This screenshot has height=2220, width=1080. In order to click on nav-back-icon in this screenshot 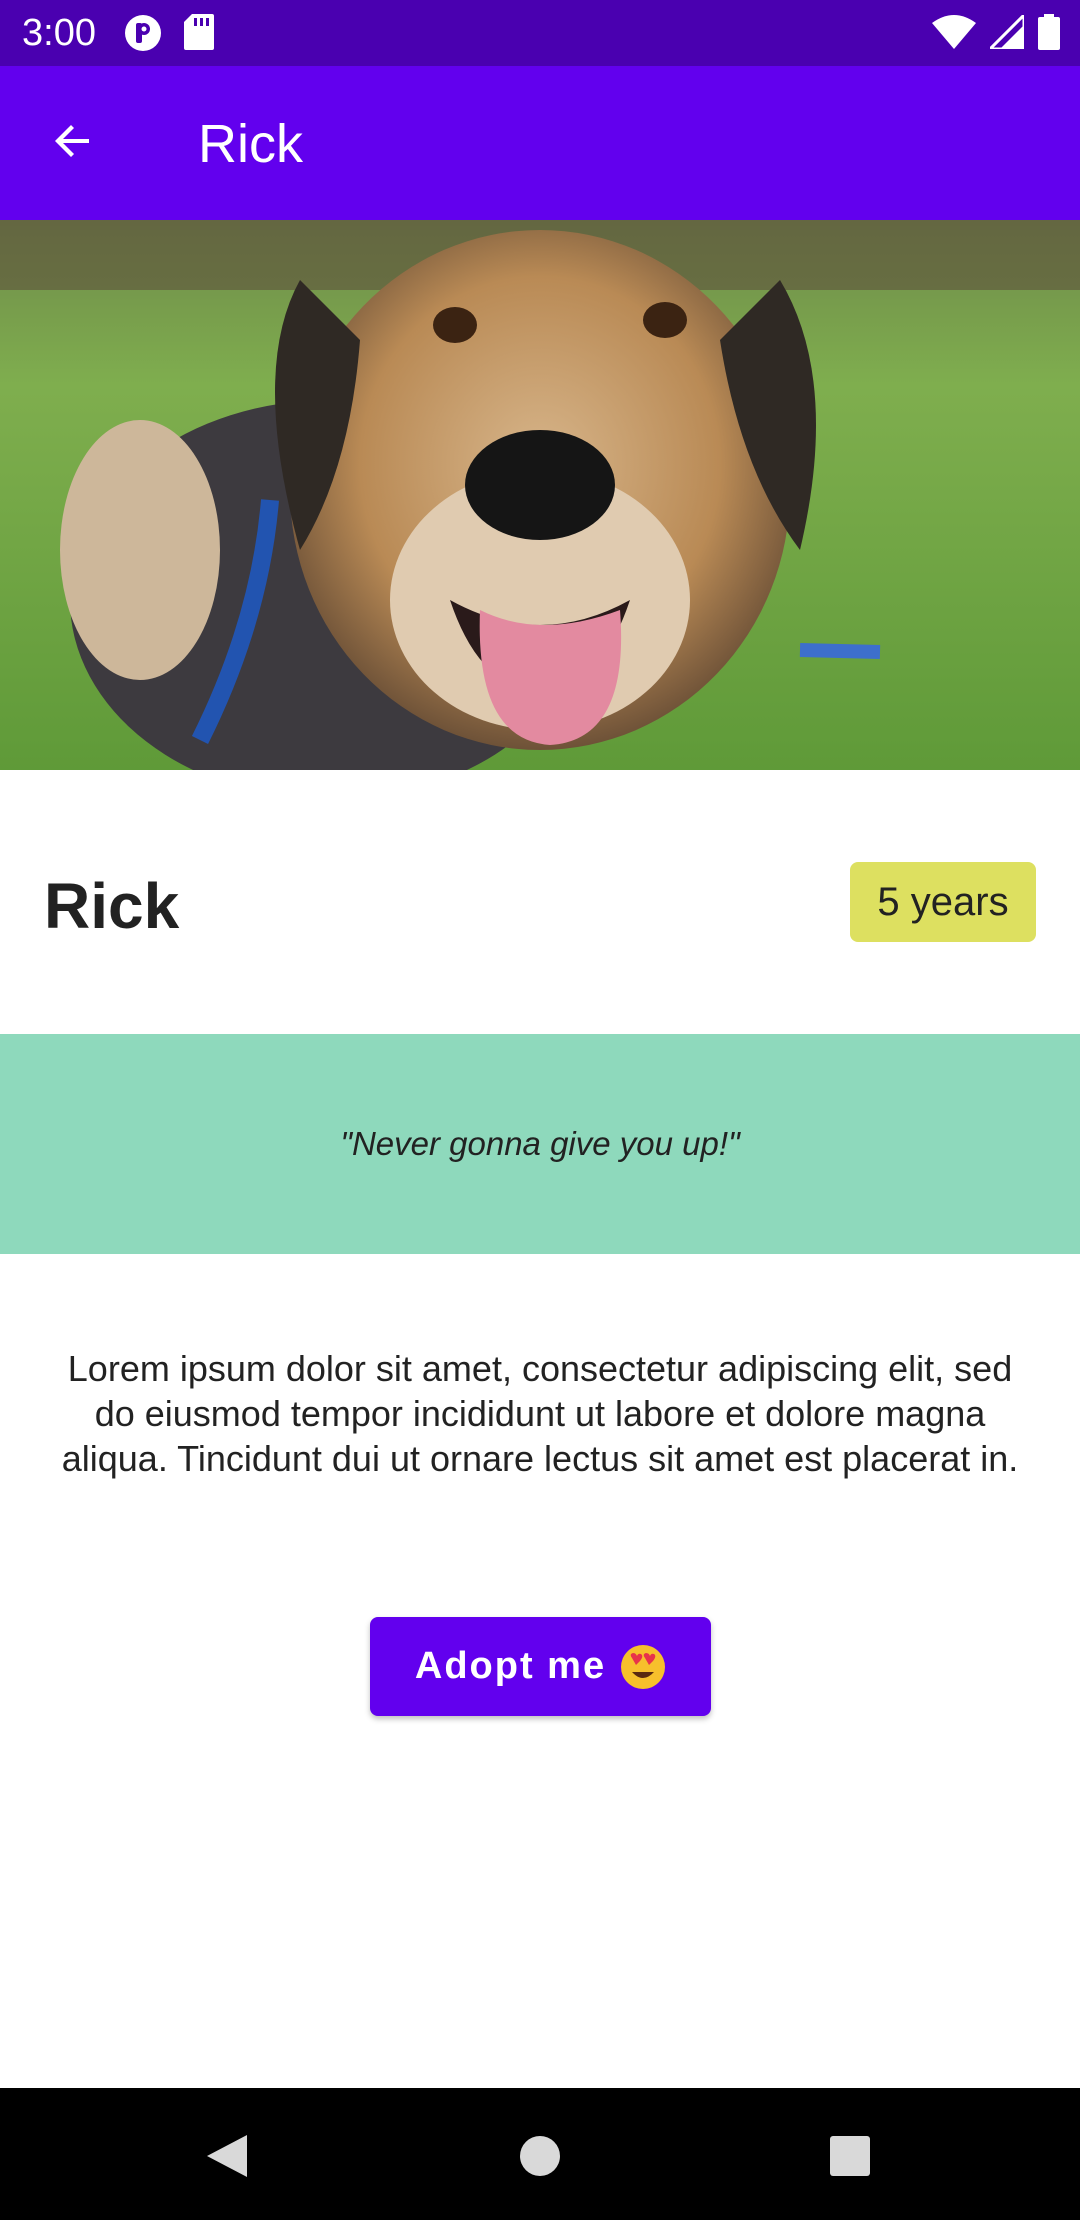, I will do `click(226, 2158)`.